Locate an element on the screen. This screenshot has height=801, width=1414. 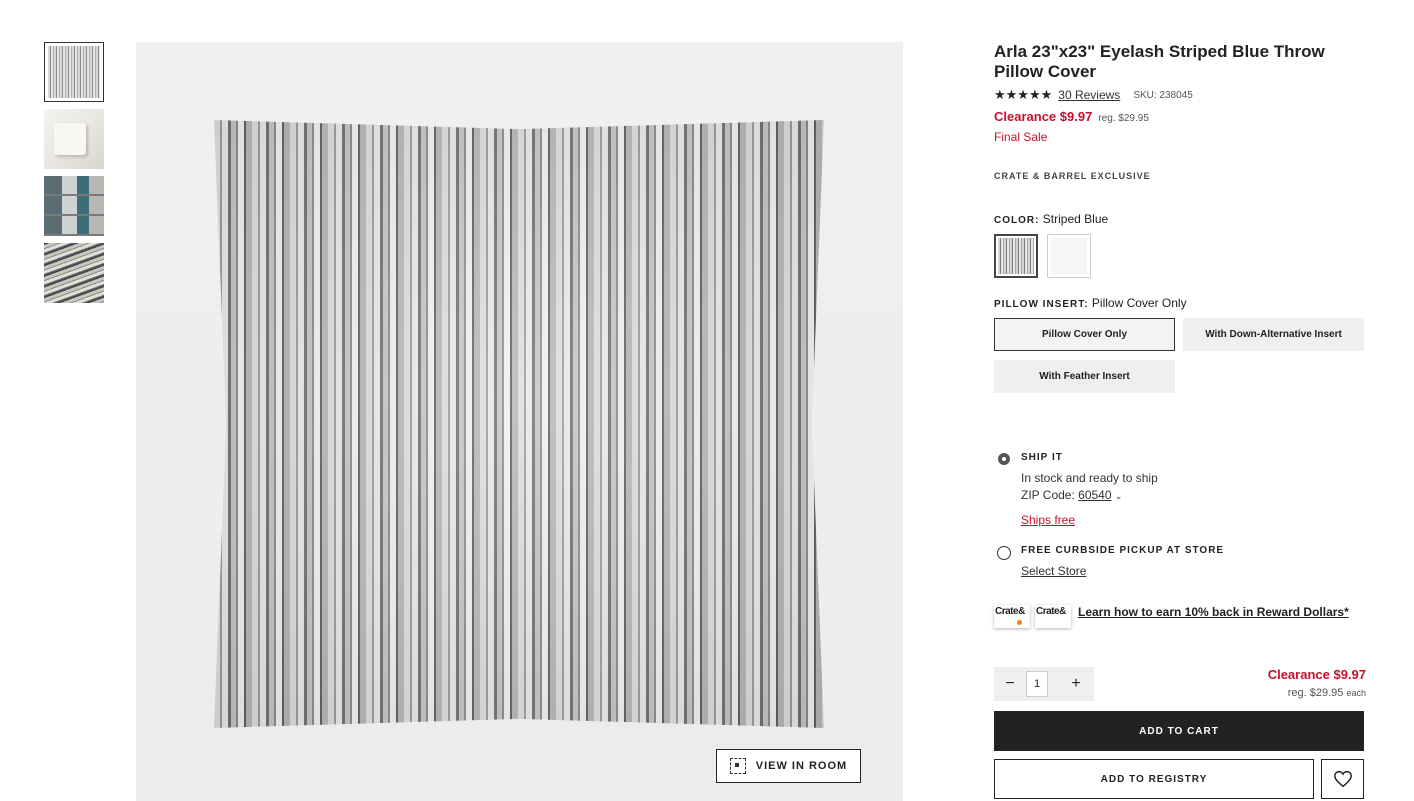
reviews-link: 30 Reviews is located at coordinates (1089, 95).